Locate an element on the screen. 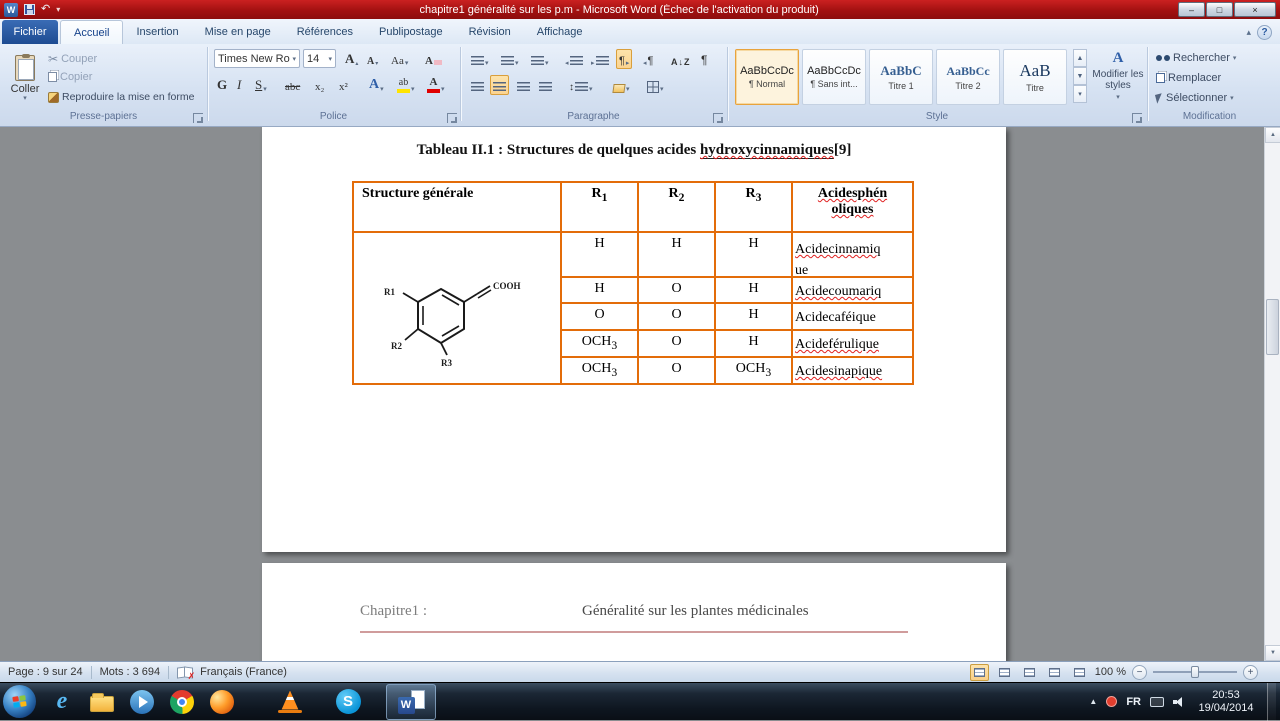 This screenshot has width=1280, height=721. page-indicator: Page : 9 sur 24 is located at coordinates (45, 672).